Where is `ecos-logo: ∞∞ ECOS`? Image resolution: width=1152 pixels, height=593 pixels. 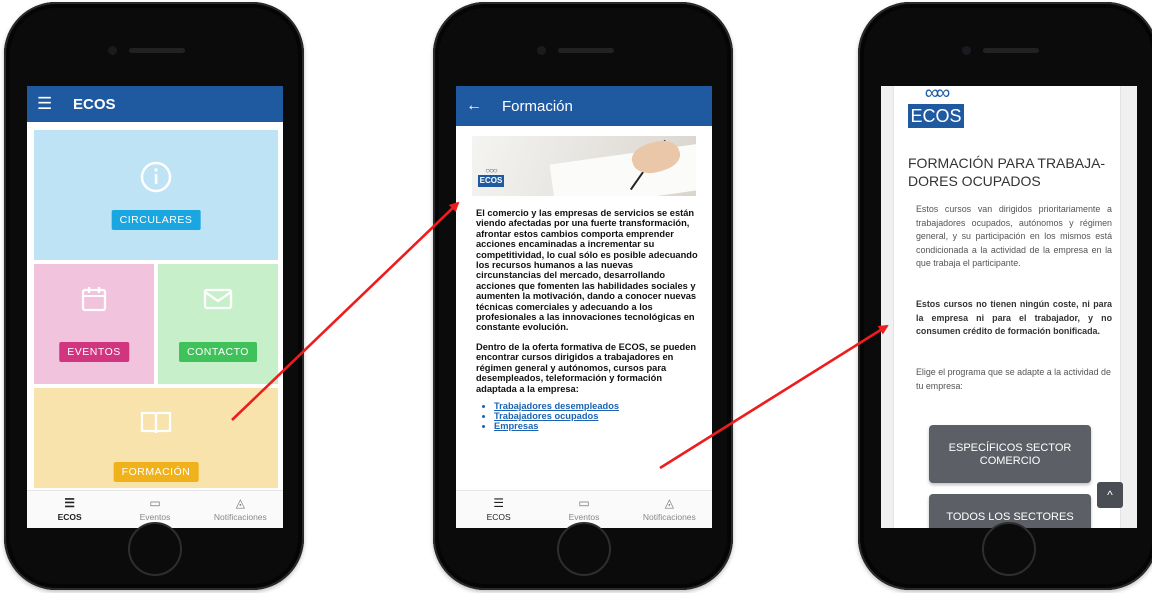
ecos-logo: ∞∞ ECOS is located at coordinates (936, 109).